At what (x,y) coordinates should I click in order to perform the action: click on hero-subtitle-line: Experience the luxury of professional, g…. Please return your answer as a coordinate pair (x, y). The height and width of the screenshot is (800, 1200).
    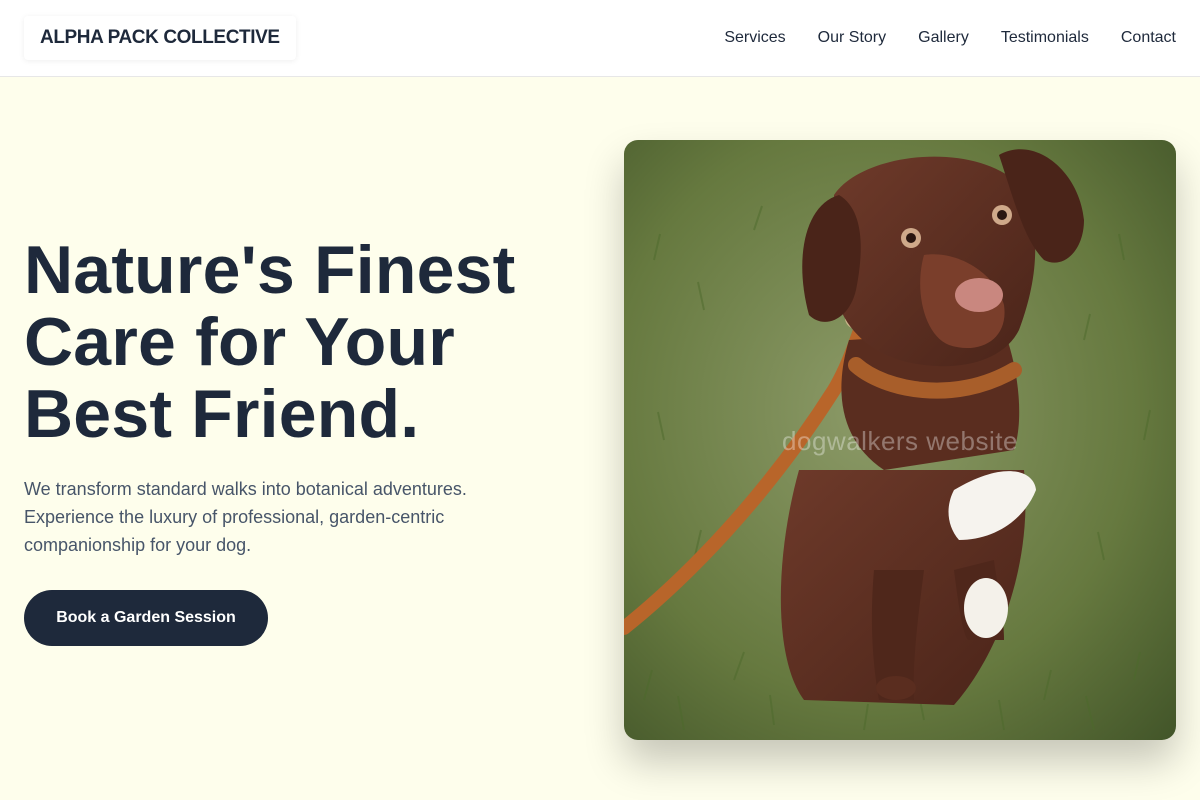
    Looking at the image, I should click on (234, 517).